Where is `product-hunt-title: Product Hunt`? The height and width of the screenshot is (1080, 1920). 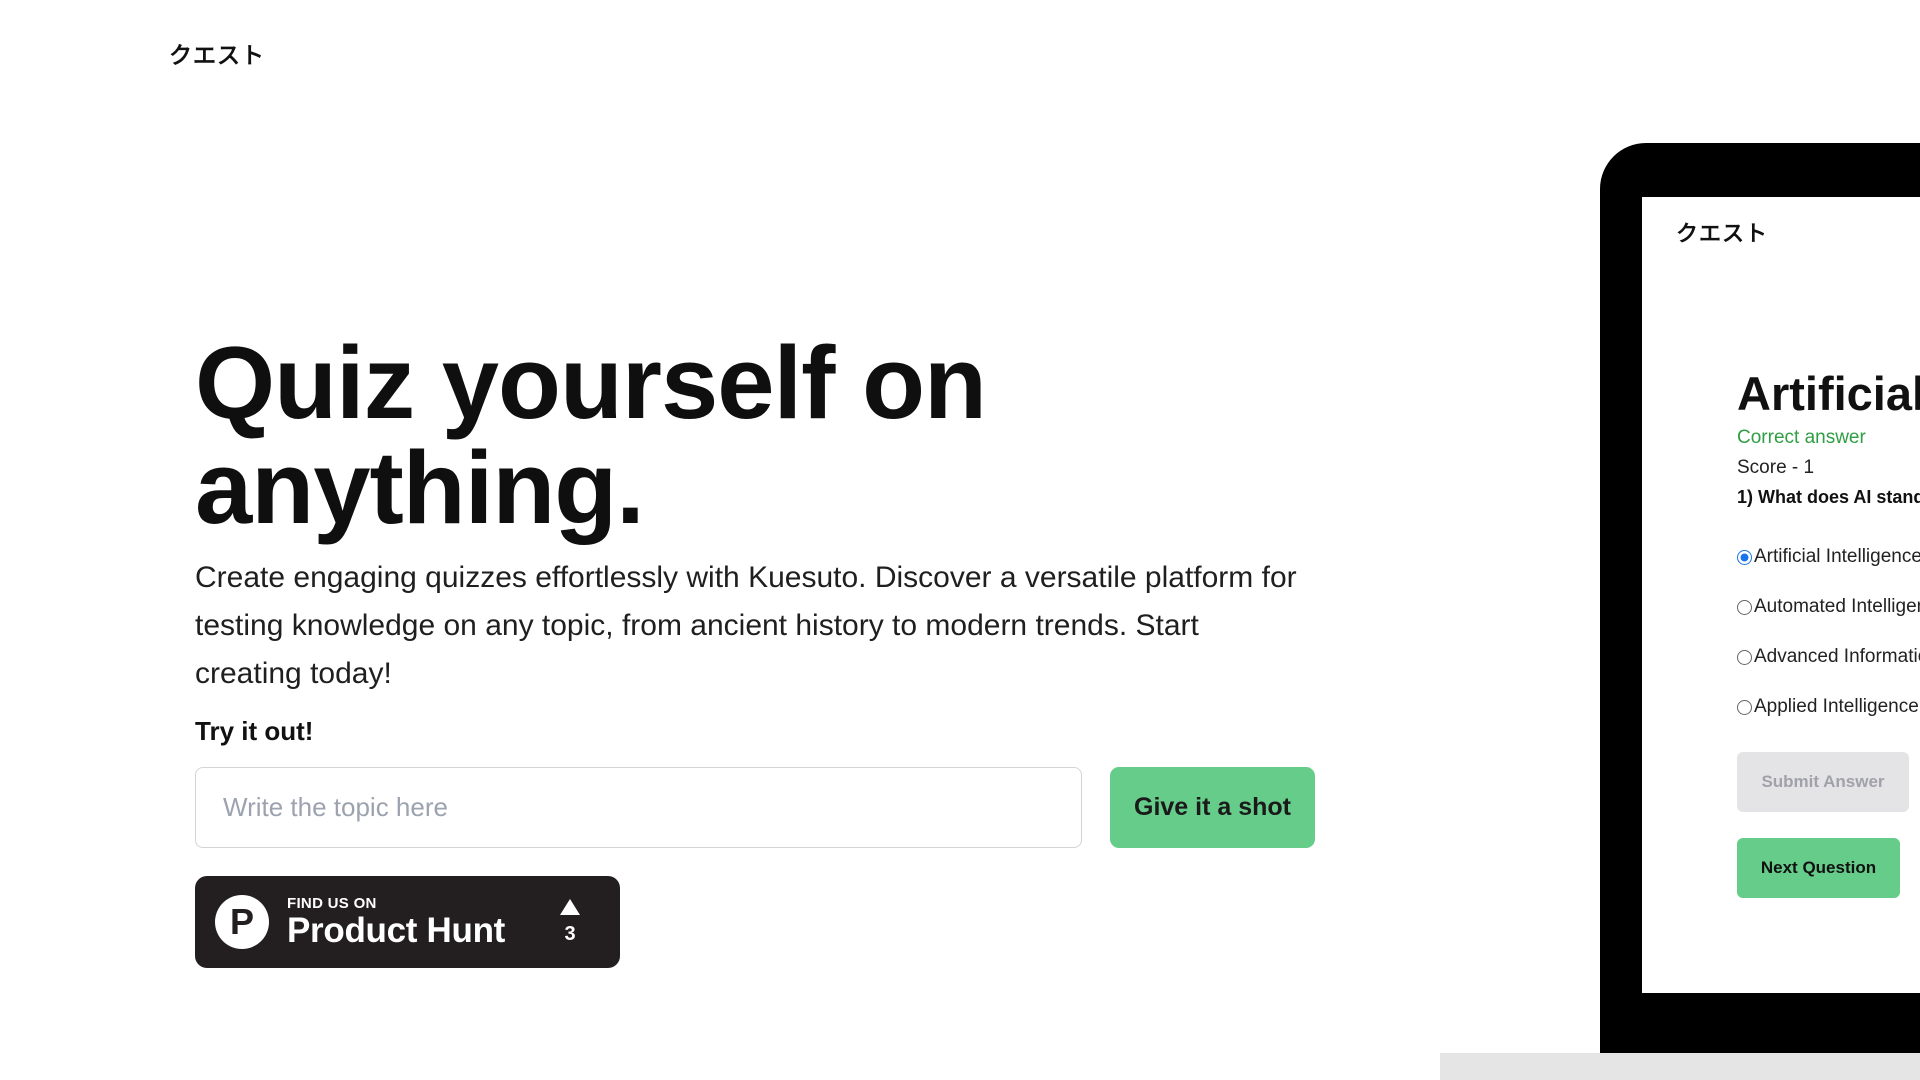
product-hunt-title: Product Hunt is located at coordinates (396, 930).